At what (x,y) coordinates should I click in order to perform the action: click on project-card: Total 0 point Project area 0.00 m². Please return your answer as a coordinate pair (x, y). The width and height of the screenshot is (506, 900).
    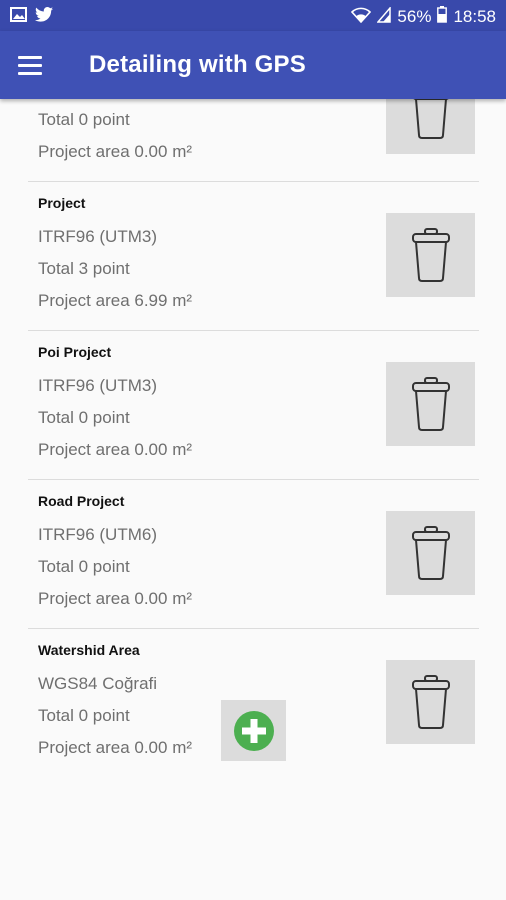
    Looking at the image, I should click on (253, 140).